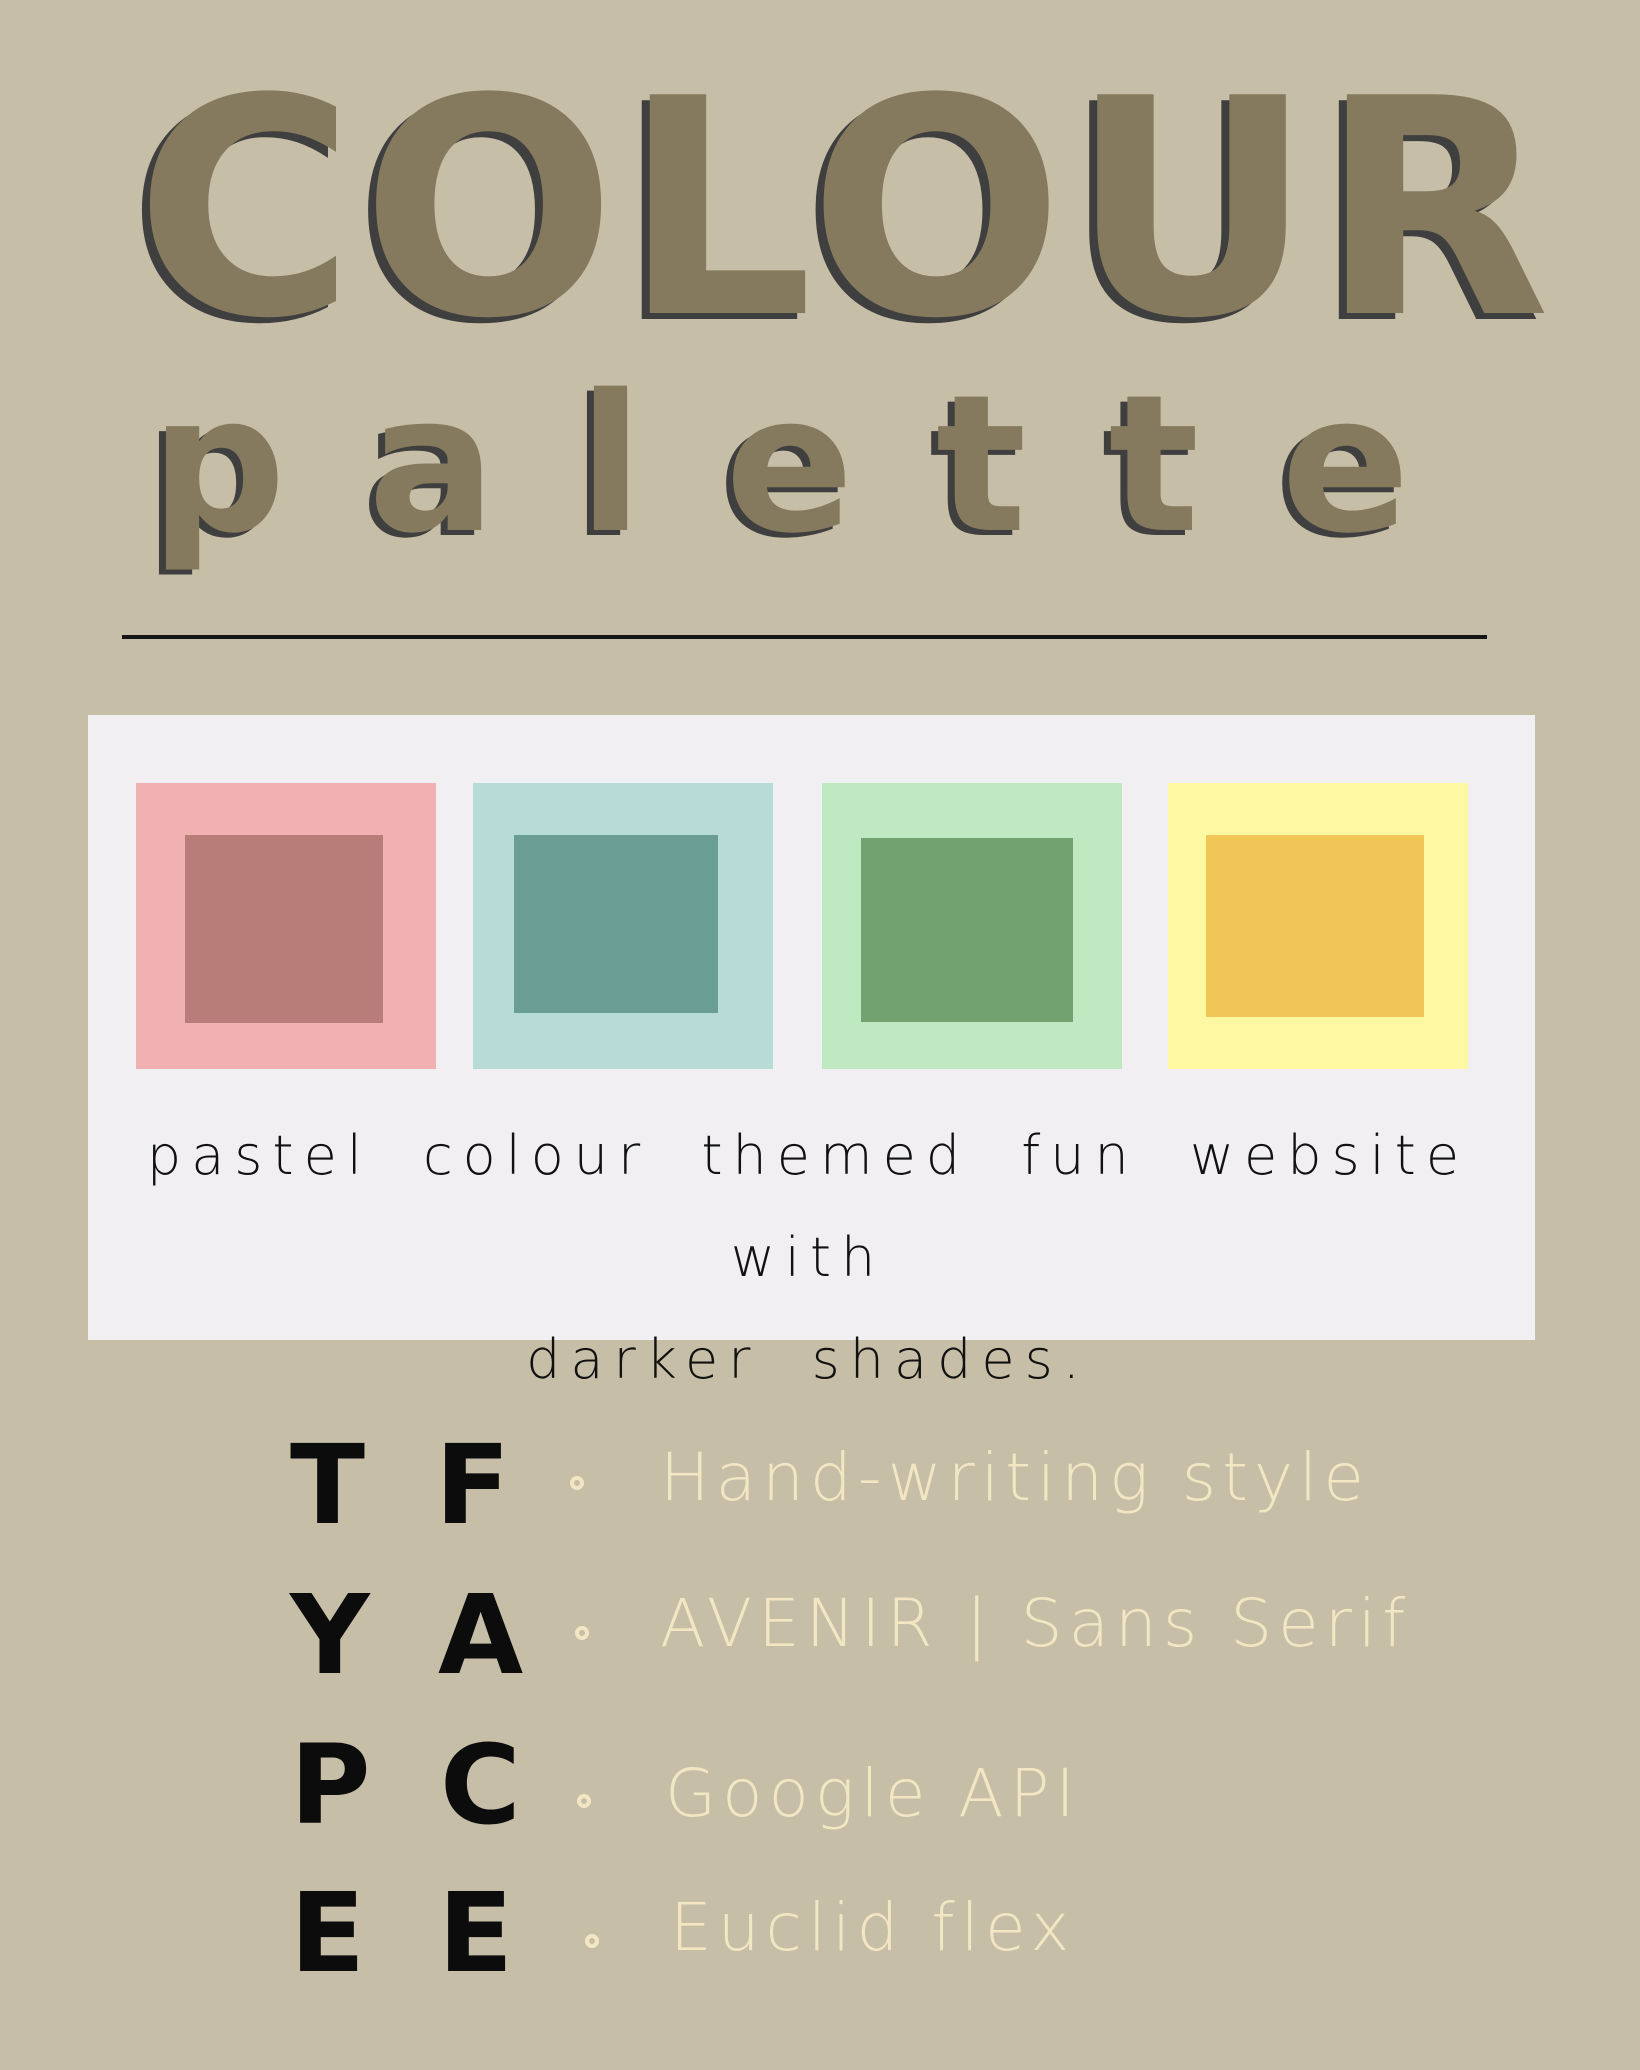  What do you see at coordinates (284, 929) in the screenshot?
I see `swatch-pink-dark` at bounding box center [284, 929].